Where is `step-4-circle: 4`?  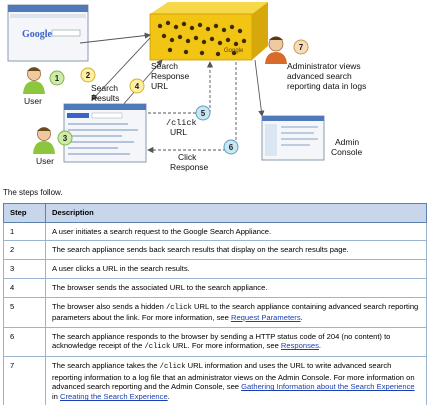 step-4-circle: 4 is located at coordinates (137, 86).